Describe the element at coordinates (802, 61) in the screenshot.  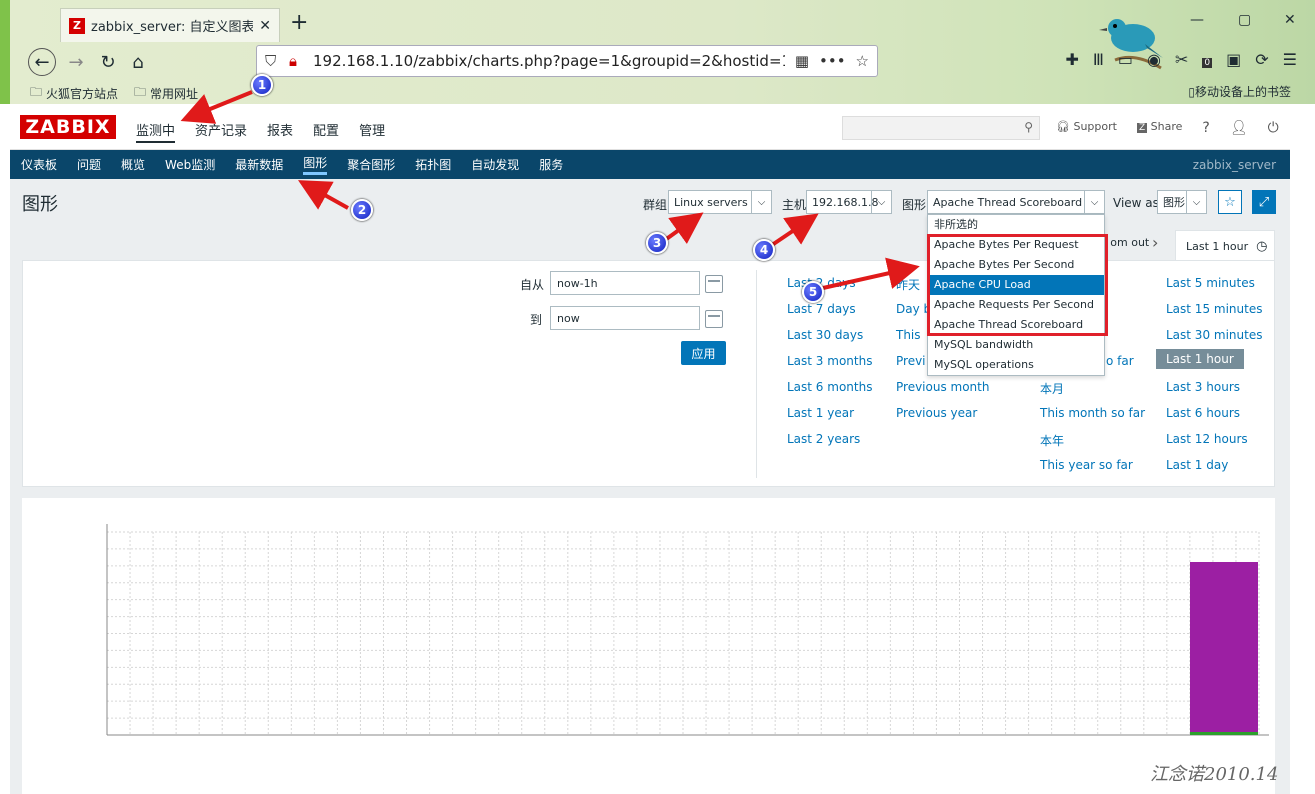
I see `qr-code-icon: ▦` at that location.